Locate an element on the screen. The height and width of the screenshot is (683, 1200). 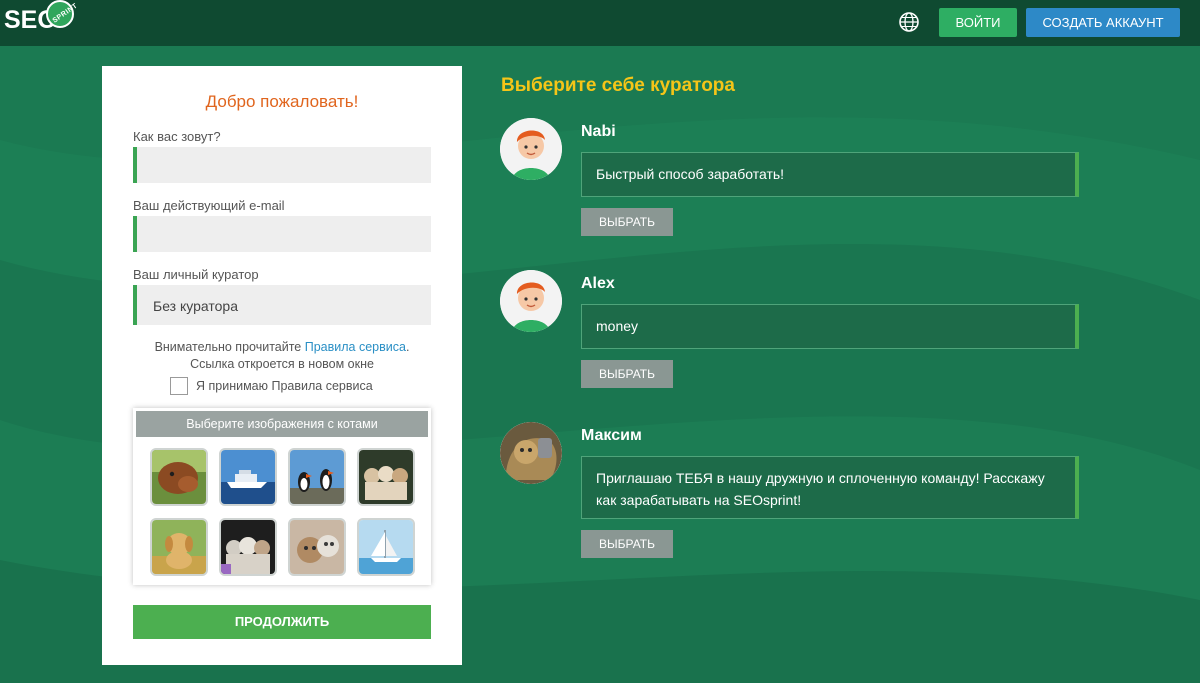
photo-avatar is located at coordinates (531, 453).